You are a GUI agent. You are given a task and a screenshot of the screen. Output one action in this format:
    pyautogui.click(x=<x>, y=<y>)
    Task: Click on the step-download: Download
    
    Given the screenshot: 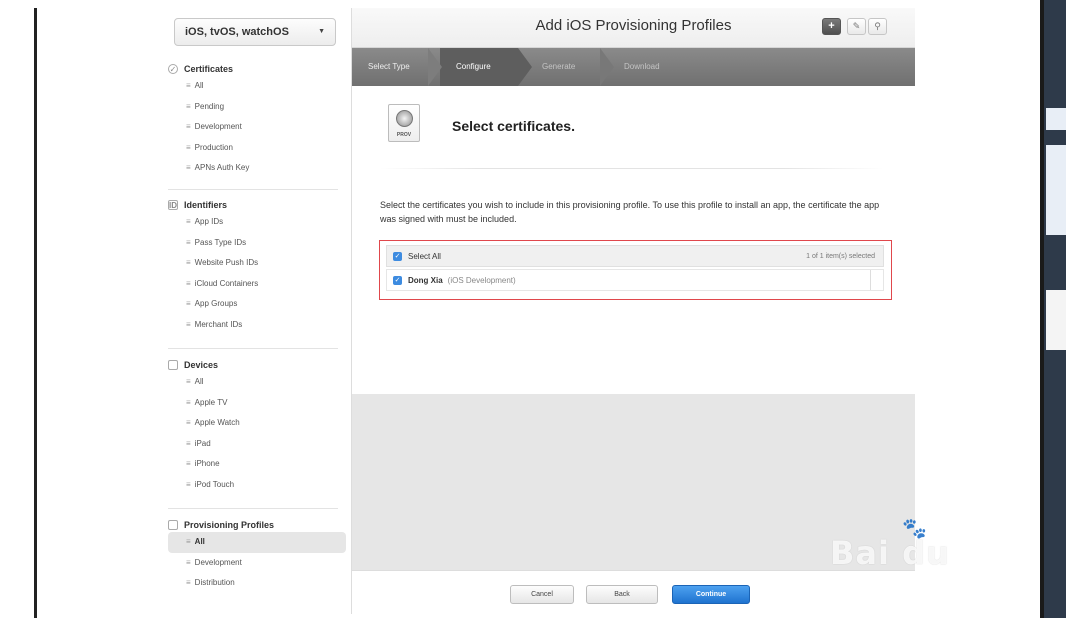 What is the action you would take?
    pyautogui.click(x=642, y=66)
    